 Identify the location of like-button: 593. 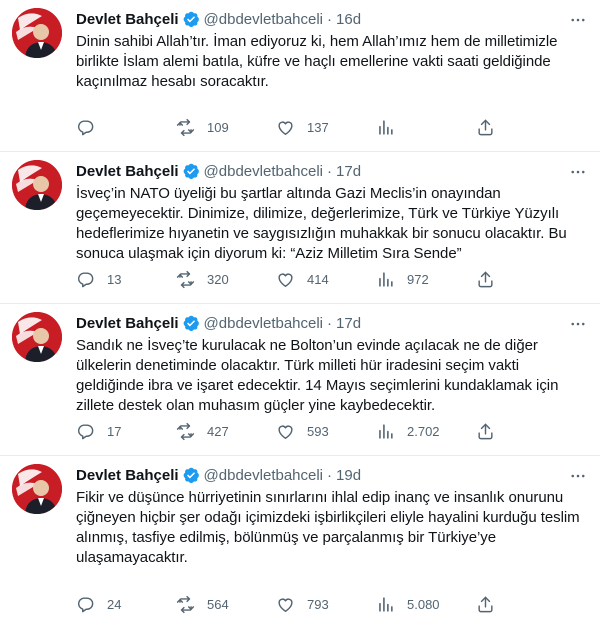
(326, 431).